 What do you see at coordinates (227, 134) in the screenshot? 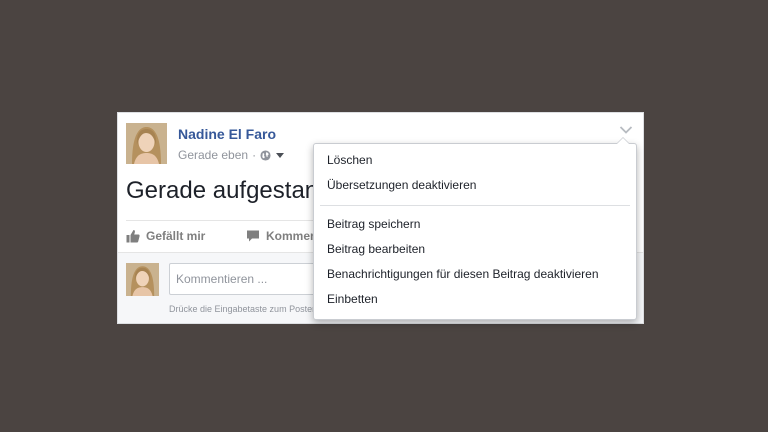
I see `author-name: Nadine El Faro` at bounding box center [227, 134].